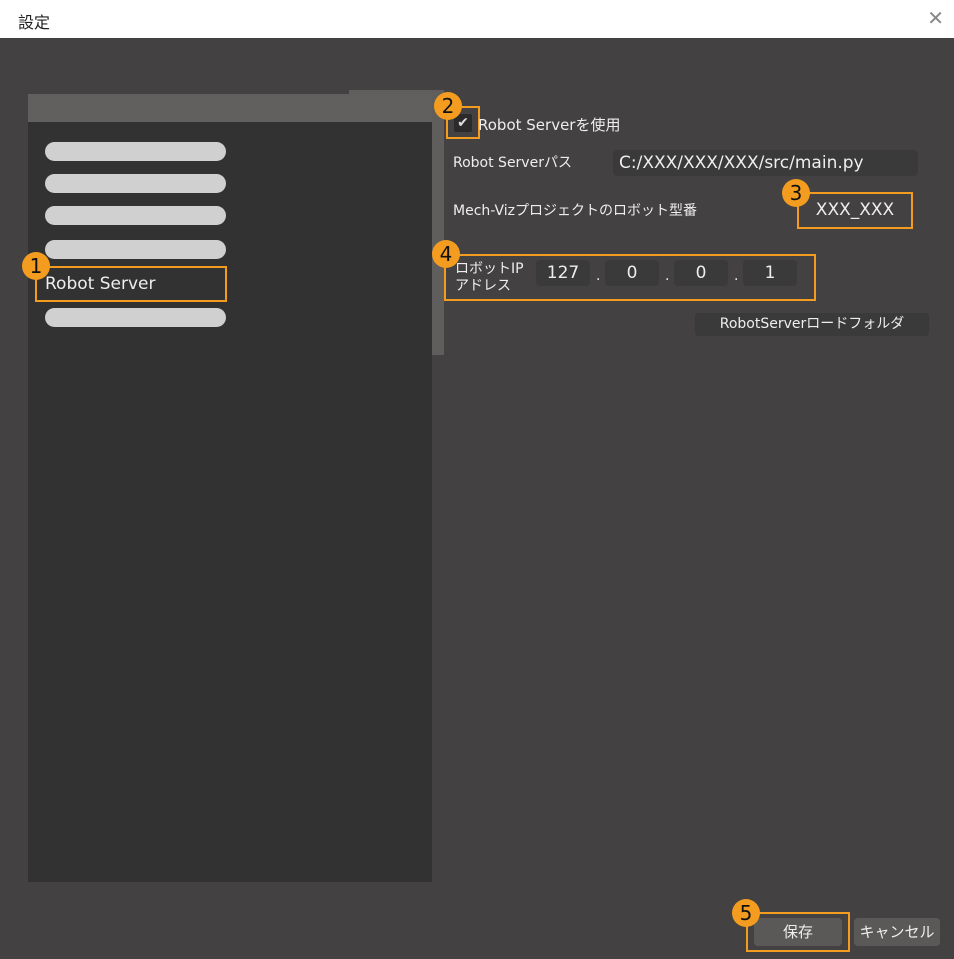 This screenshot has height=959, width=954. I want to click on badge-1: 1, so click(36, 266).